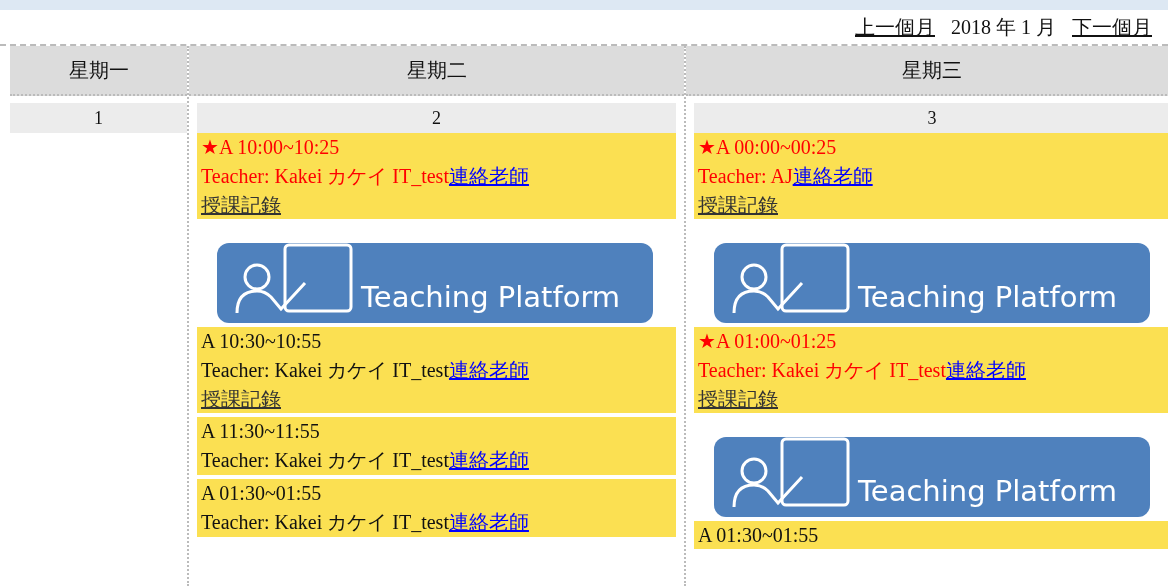  What do you see at coordinates (271, 147) in the screenshot?
I see `lesson-time: ★A 10:00~10:25` at bounding box center [271, 147].